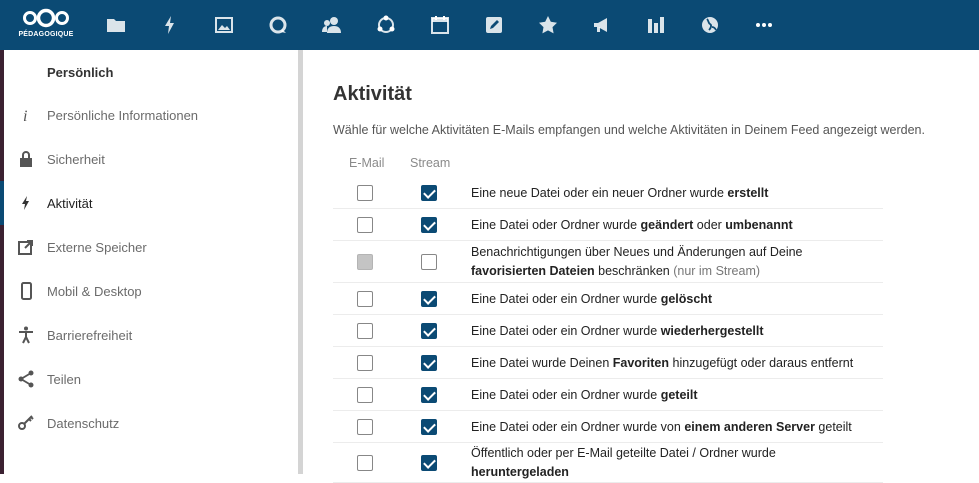  Describe the element at coordinates (386, 25) in the screenshot. I see `circles-icon` at that location.